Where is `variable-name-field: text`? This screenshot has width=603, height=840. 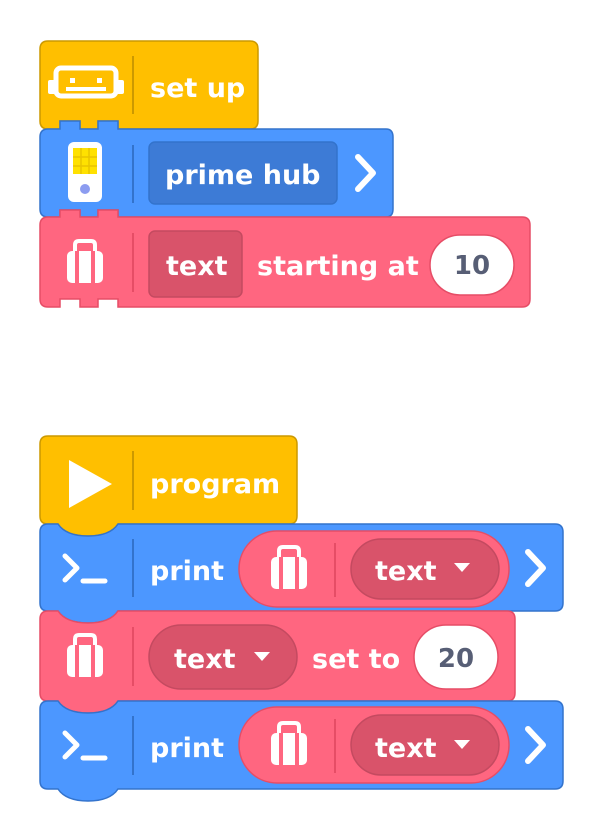
variable-name-field: text is located at coordinates (195, 264).